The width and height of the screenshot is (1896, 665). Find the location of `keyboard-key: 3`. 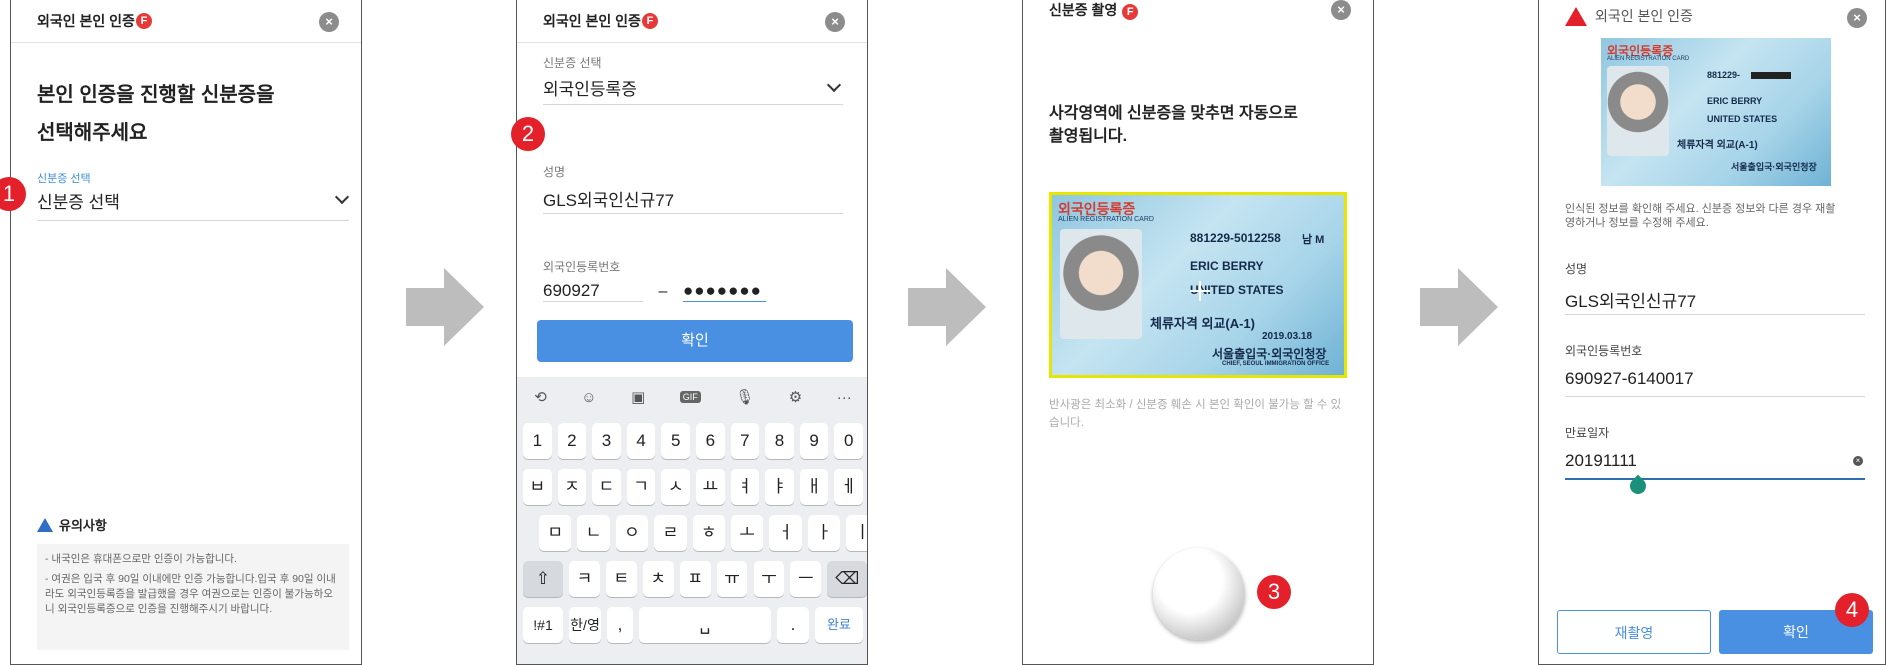

keyboard-key: 3 is located at coordinates (606, 441).